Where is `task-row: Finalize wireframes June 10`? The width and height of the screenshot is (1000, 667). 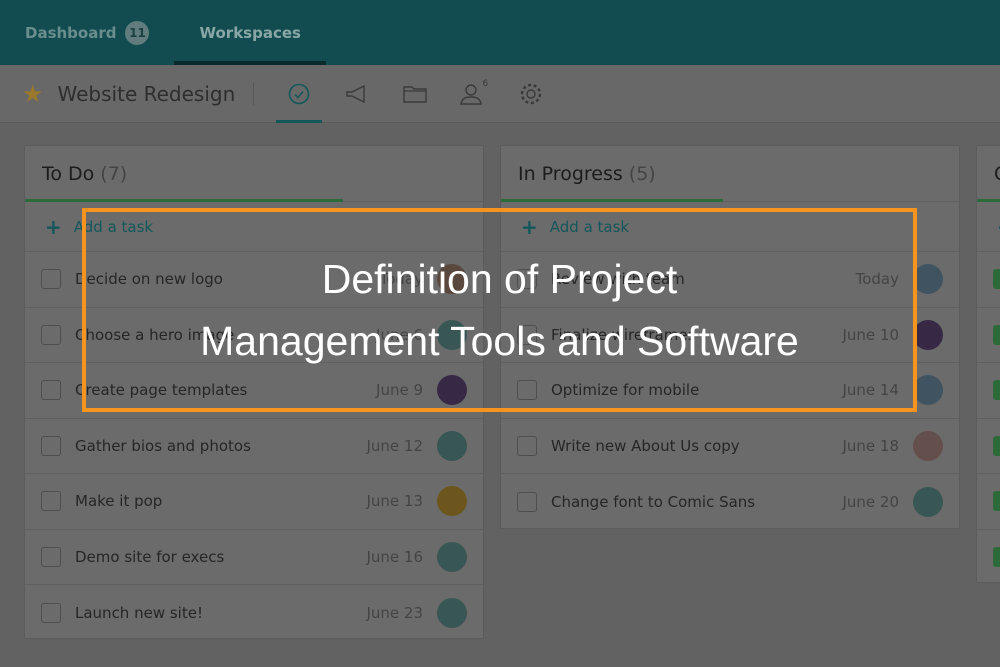
task-row: Finalize wireframes June 10 is located at coordinates (730, 335).